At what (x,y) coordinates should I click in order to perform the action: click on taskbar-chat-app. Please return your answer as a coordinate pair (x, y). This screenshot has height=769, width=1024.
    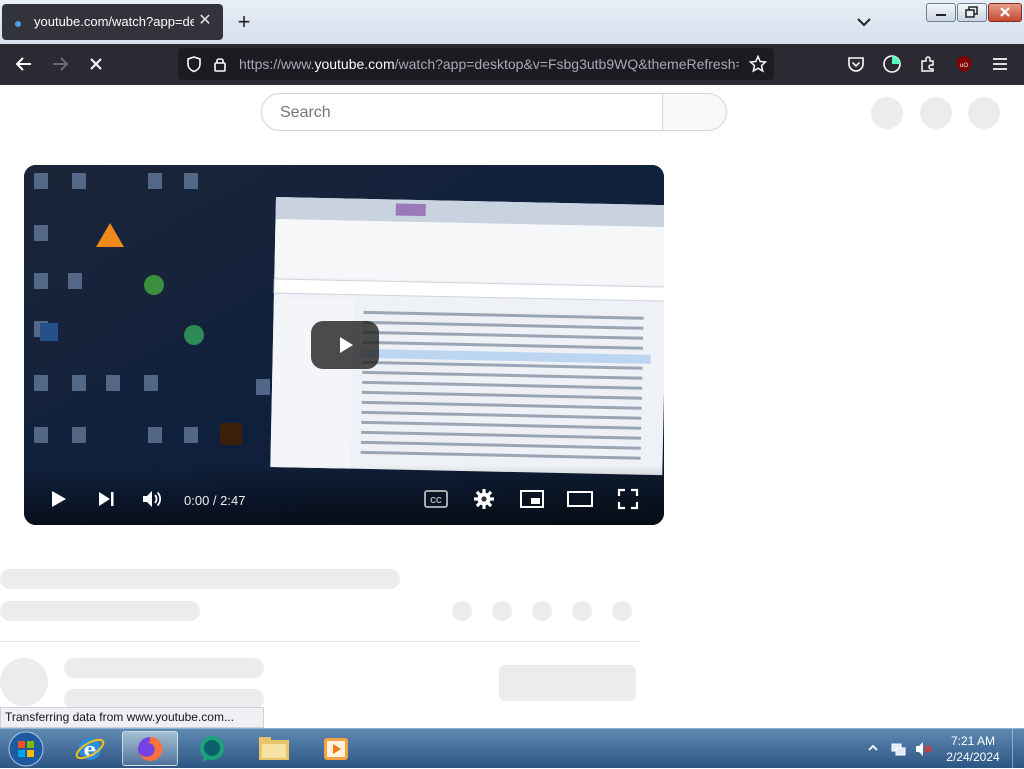
    Looking at the image, I should click on (212, 748).